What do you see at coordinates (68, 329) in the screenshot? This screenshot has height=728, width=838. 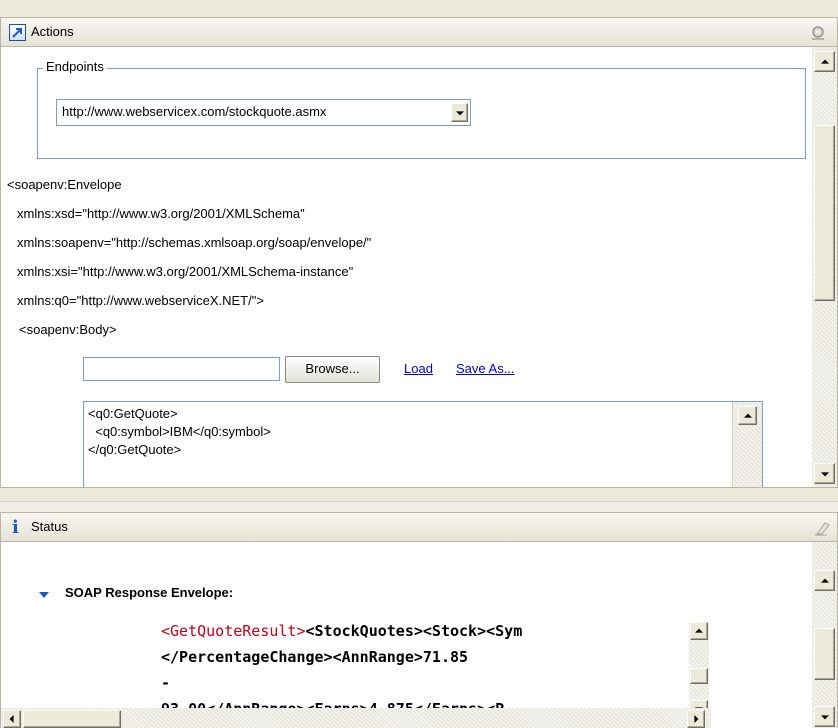 I see `envelope-line: <soapenv:Body>` at bounding box center [68, 329].